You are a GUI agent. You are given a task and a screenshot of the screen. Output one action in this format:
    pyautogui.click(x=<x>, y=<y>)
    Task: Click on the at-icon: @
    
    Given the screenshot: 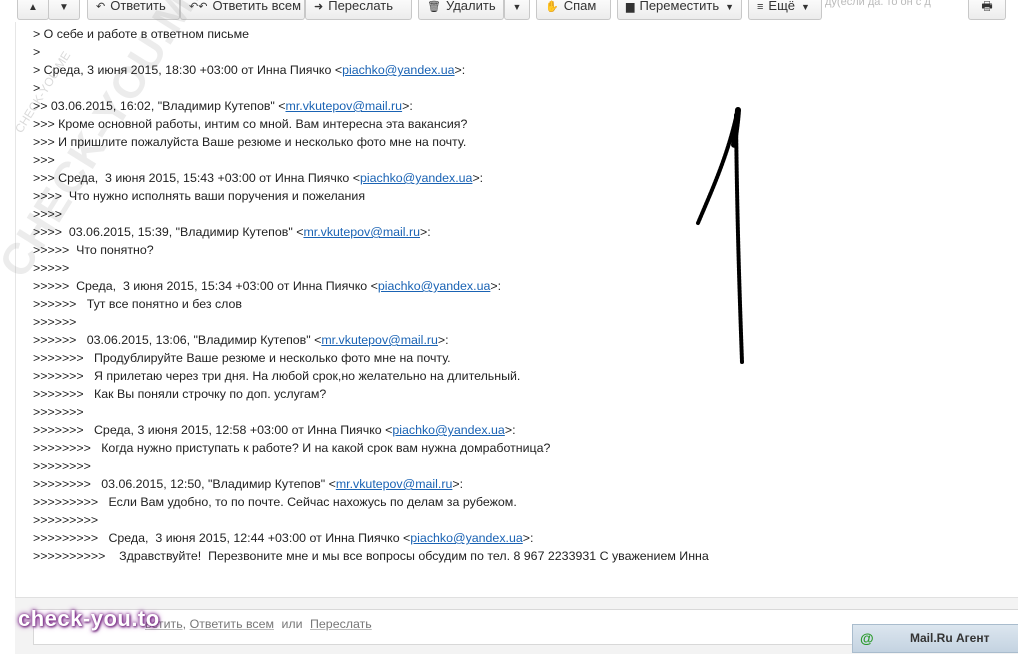 What is the action you would take?
    pyautogui.click(x=867, y=638)
    